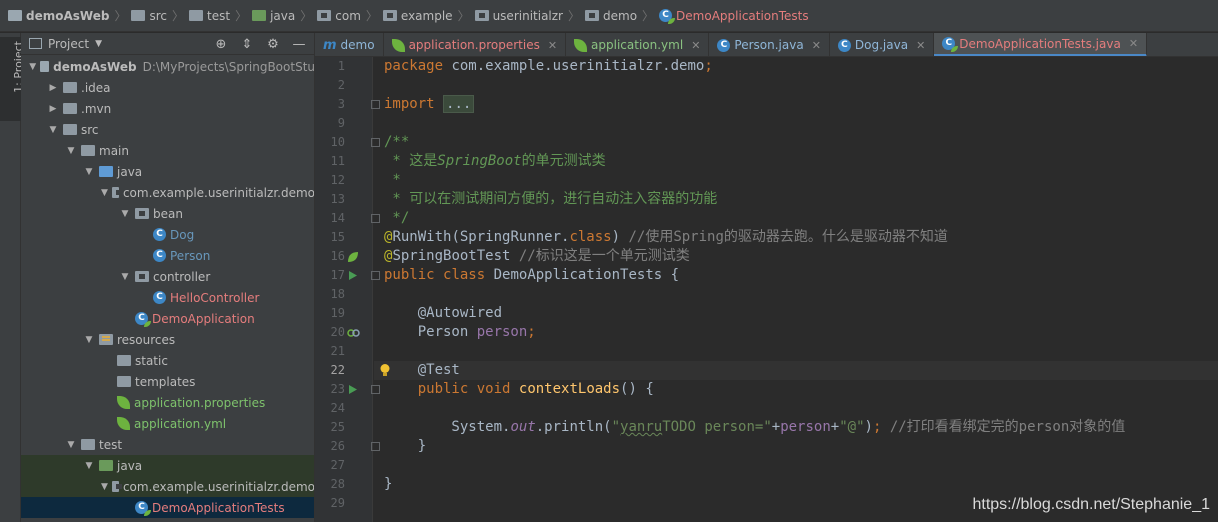 The image size is (1218, 522). I want to click on line-number: 15, so click(337, 237).